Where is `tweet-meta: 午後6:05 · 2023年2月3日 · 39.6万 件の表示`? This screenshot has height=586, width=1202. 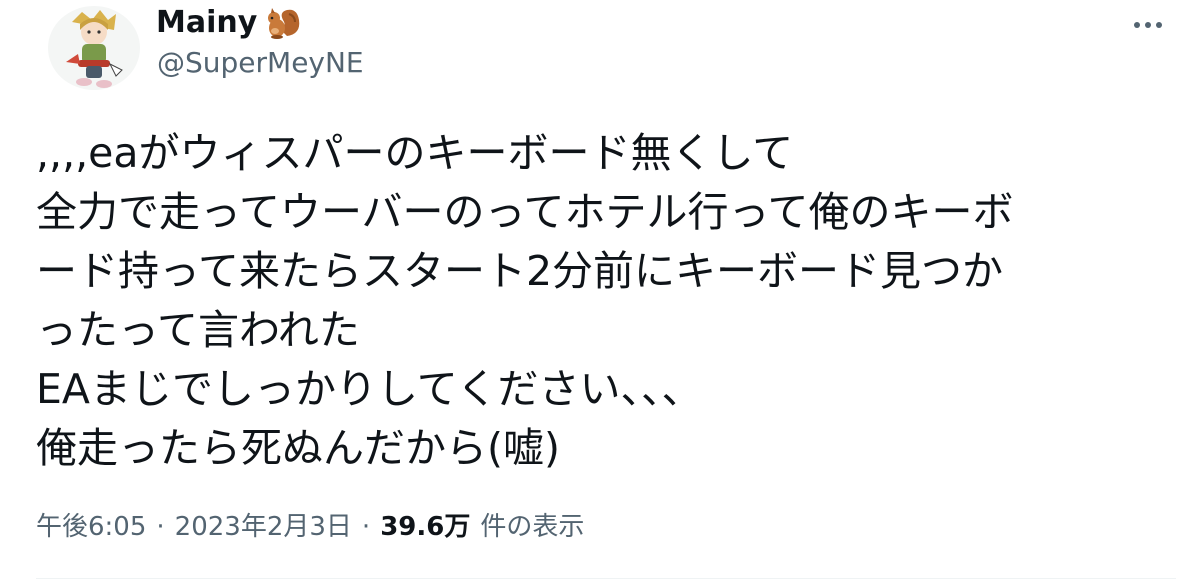
tweet-meta: 午後6:05 · 2023年2月3日 · 39.6万 件の表示 is located at coordinates (310, 524).